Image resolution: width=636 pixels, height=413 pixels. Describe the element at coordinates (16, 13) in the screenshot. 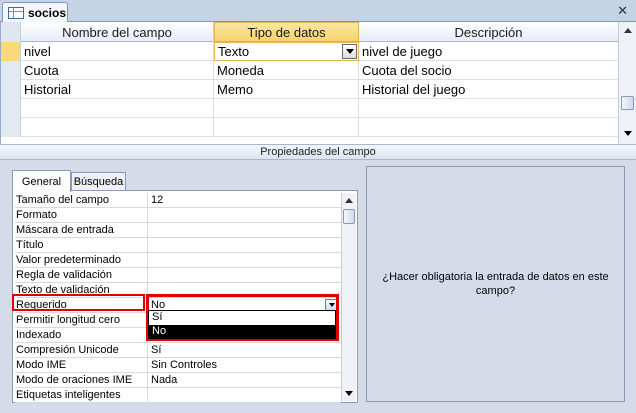

I see `table-icon` at that location.